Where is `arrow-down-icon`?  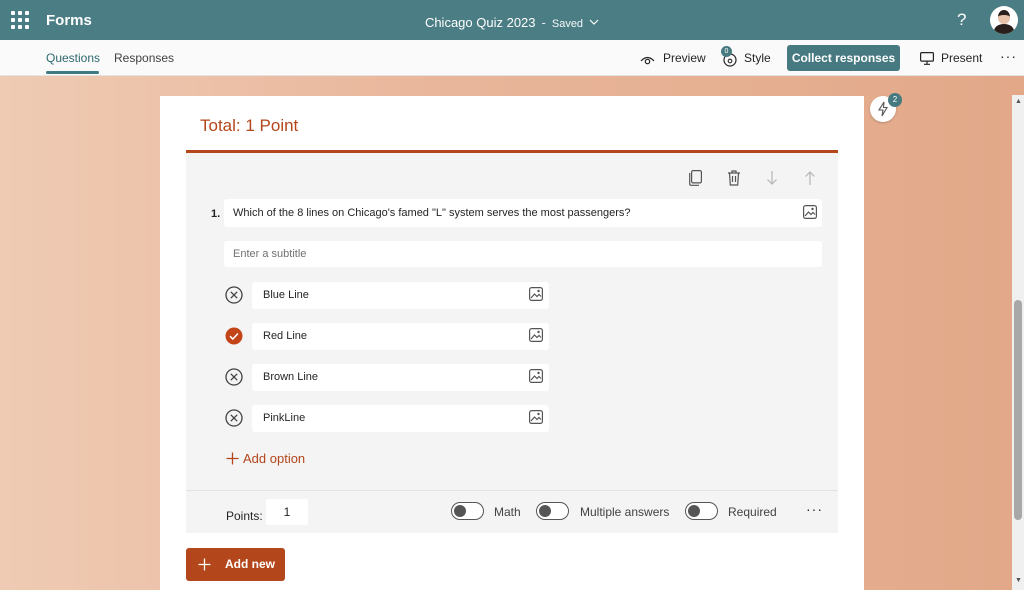 arrow-down-icon is located at coordinates (772, 180).